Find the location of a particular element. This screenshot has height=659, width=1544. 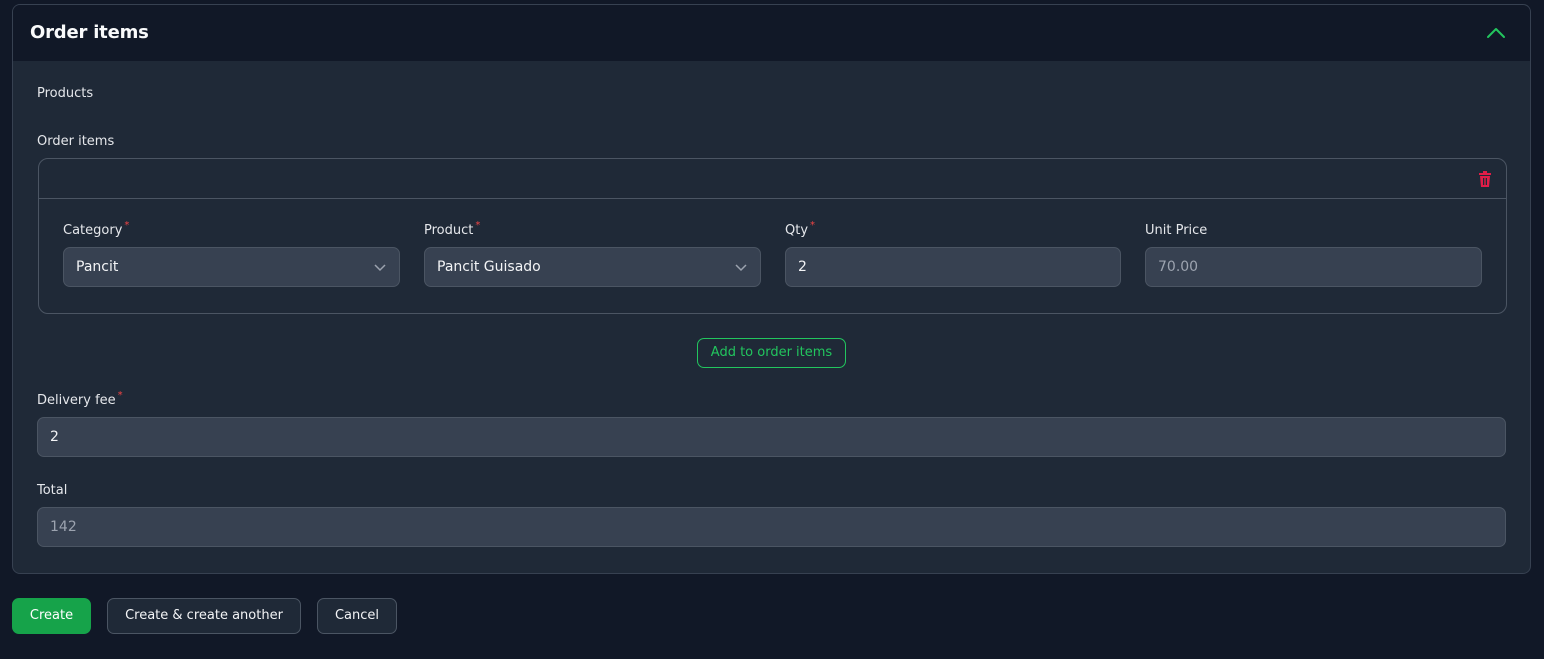

unit-price-label: Unit Price is located at coordinates (1176, 230).